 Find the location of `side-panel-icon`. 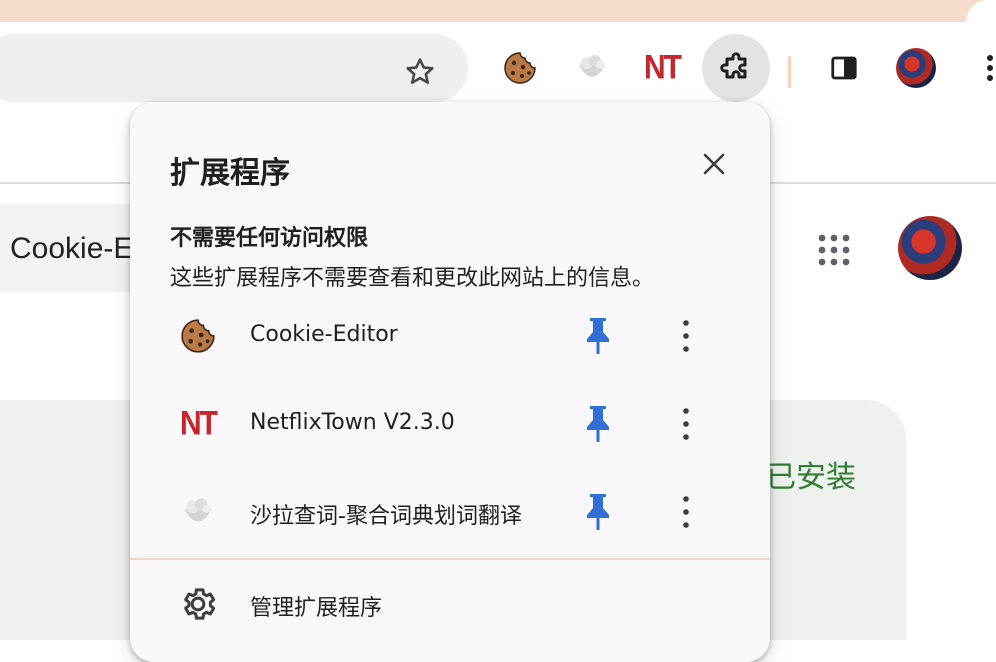

side-panel-icon is located at coordinates (844, 68).